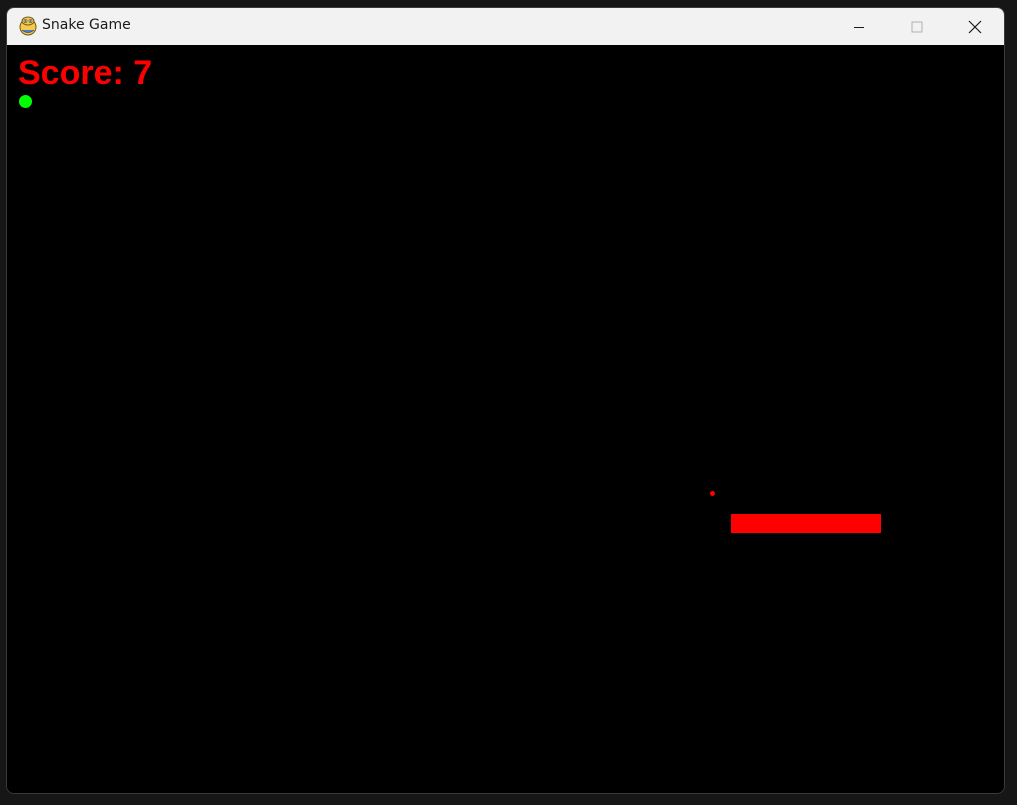 The height and width of the screenshot is (805, 1017). Describe the element at coordinates (28, 26) in the screenshot. I see `pygame-snake-icon` at that location.